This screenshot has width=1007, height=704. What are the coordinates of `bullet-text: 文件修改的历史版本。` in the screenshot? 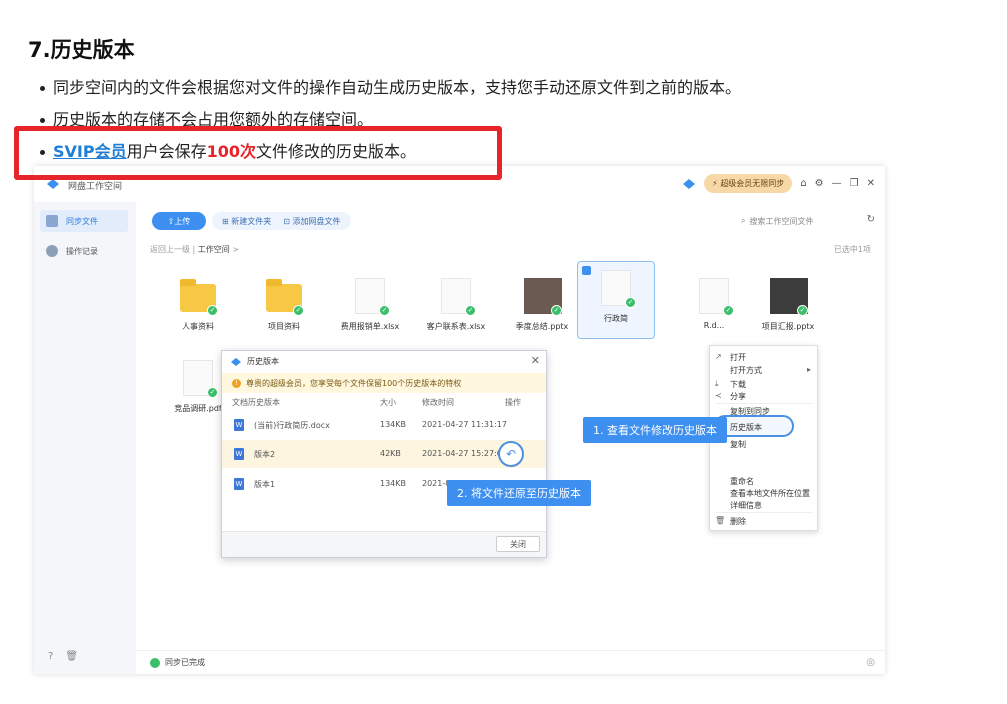 It's located at (336, 151).